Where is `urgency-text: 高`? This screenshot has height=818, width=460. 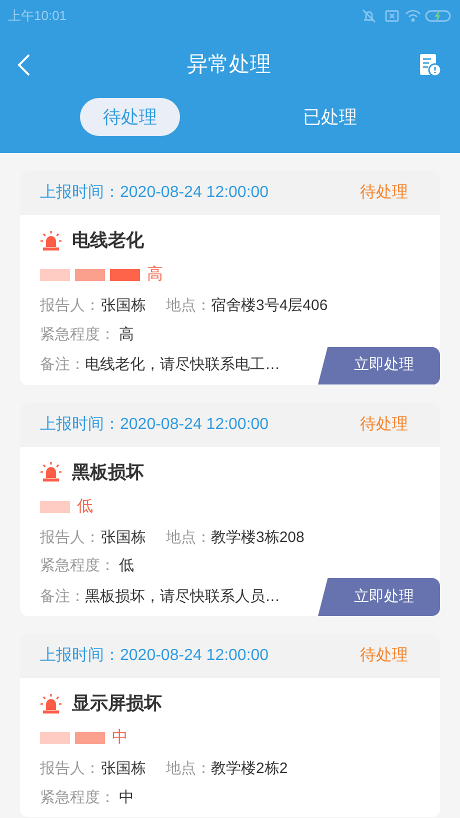 urgency-text: 高 is located at coordinates (126, 334).